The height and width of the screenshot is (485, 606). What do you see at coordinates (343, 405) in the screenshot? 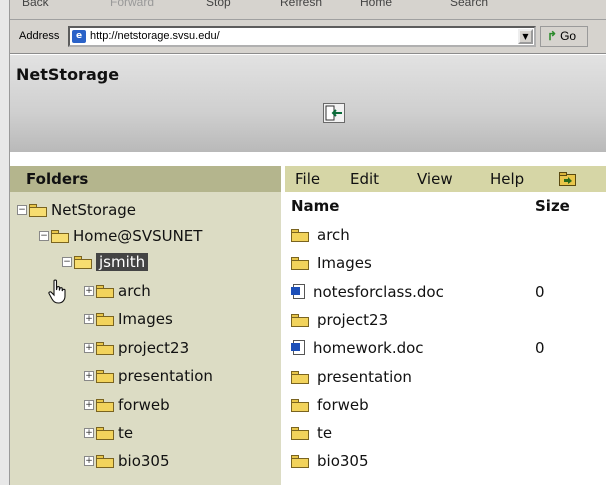
I see `file-name: forweb` at bounding box center [343, 405].